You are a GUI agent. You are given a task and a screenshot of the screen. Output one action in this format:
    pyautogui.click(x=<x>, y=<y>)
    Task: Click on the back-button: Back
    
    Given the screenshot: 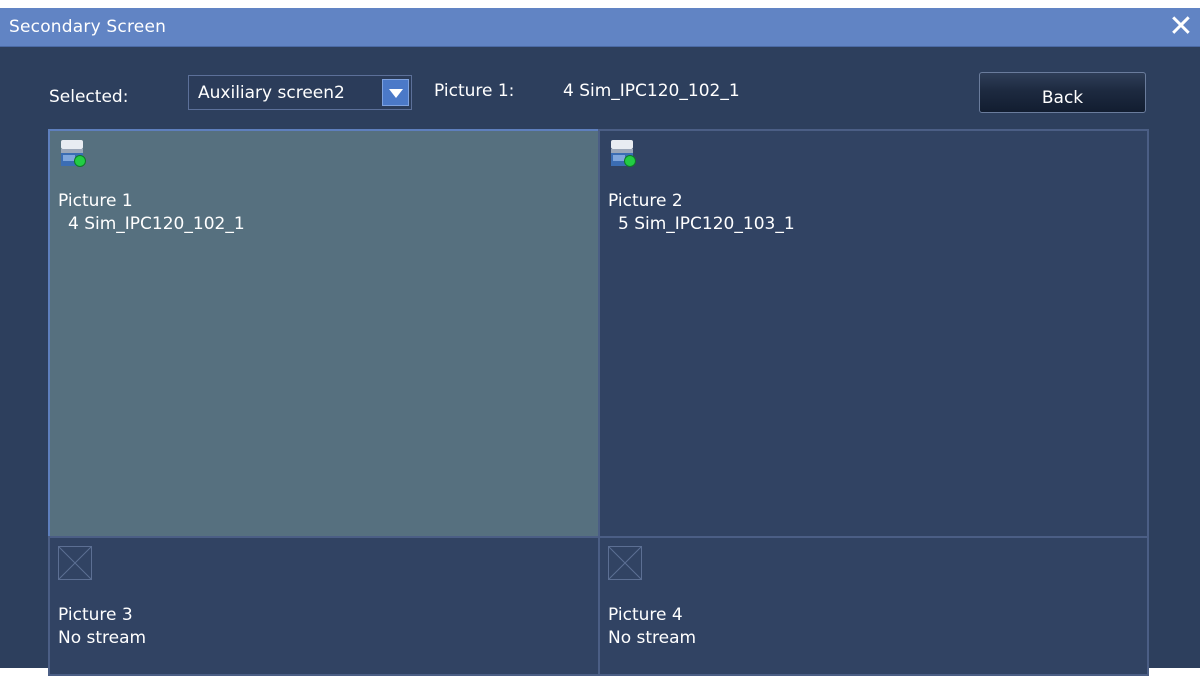 What is the action you would take?
    pyautogui.click(x=1062, y=92)
    